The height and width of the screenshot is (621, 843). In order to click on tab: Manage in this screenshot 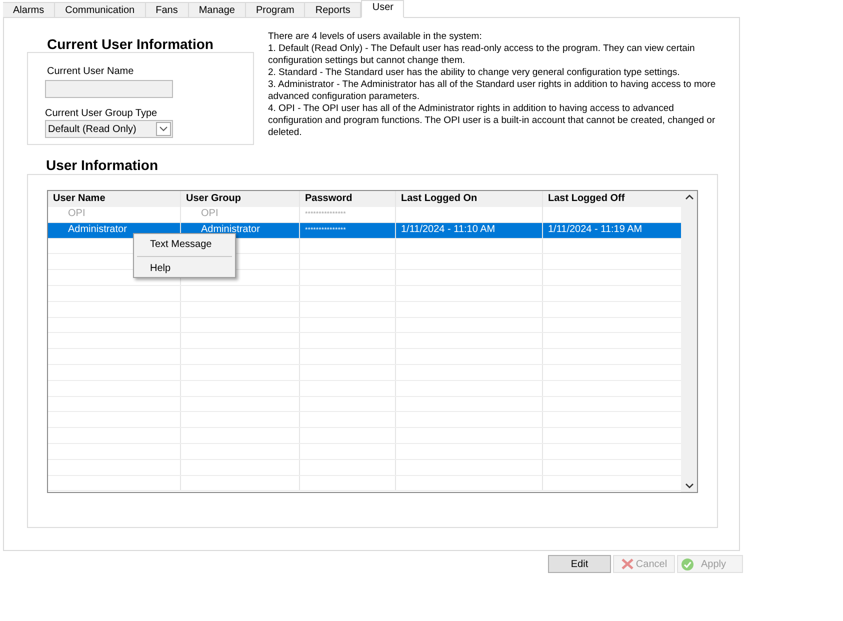, I will do `click(217, 10)`.